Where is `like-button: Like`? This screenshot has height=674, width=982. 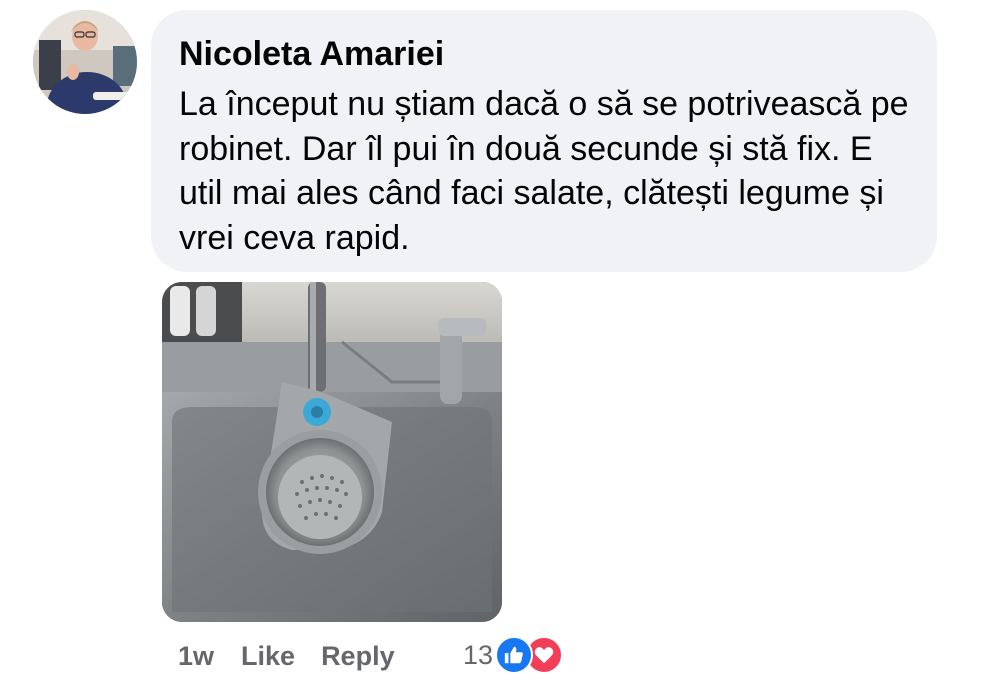 like-button: Like is located at coordinates (268, 656).